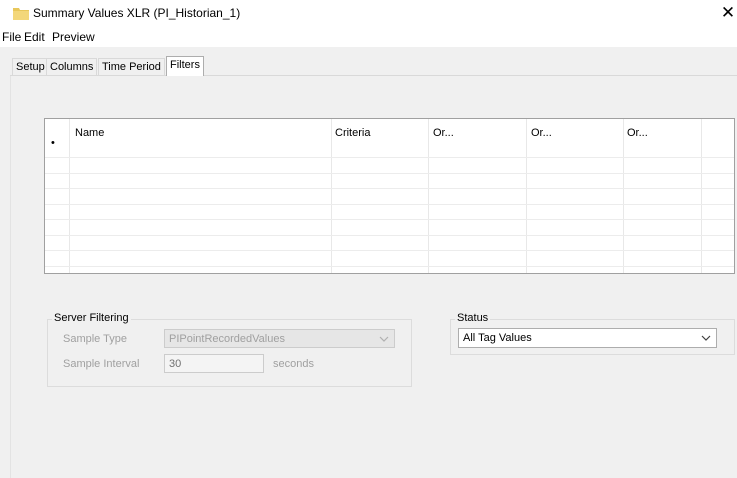  What do you see at coordinates (368, 13) in the screenshot?
I see `title-bar: Summary Values XLR (PI_Historian_1) ✕` at bounding box center [368, 13].